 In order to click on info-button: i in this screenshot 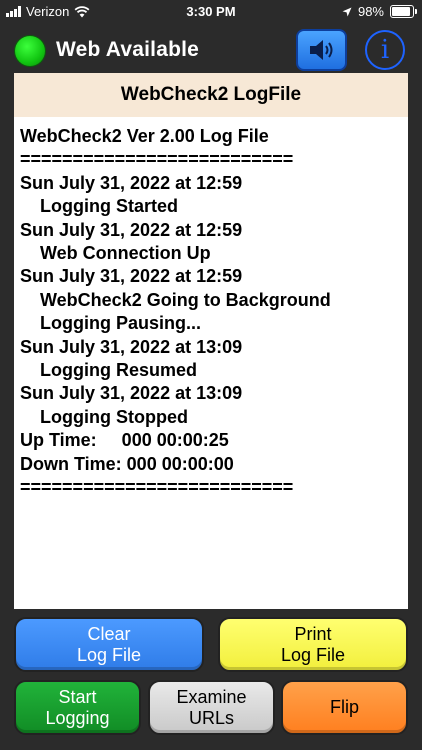, I will do `click(385, 50)`.